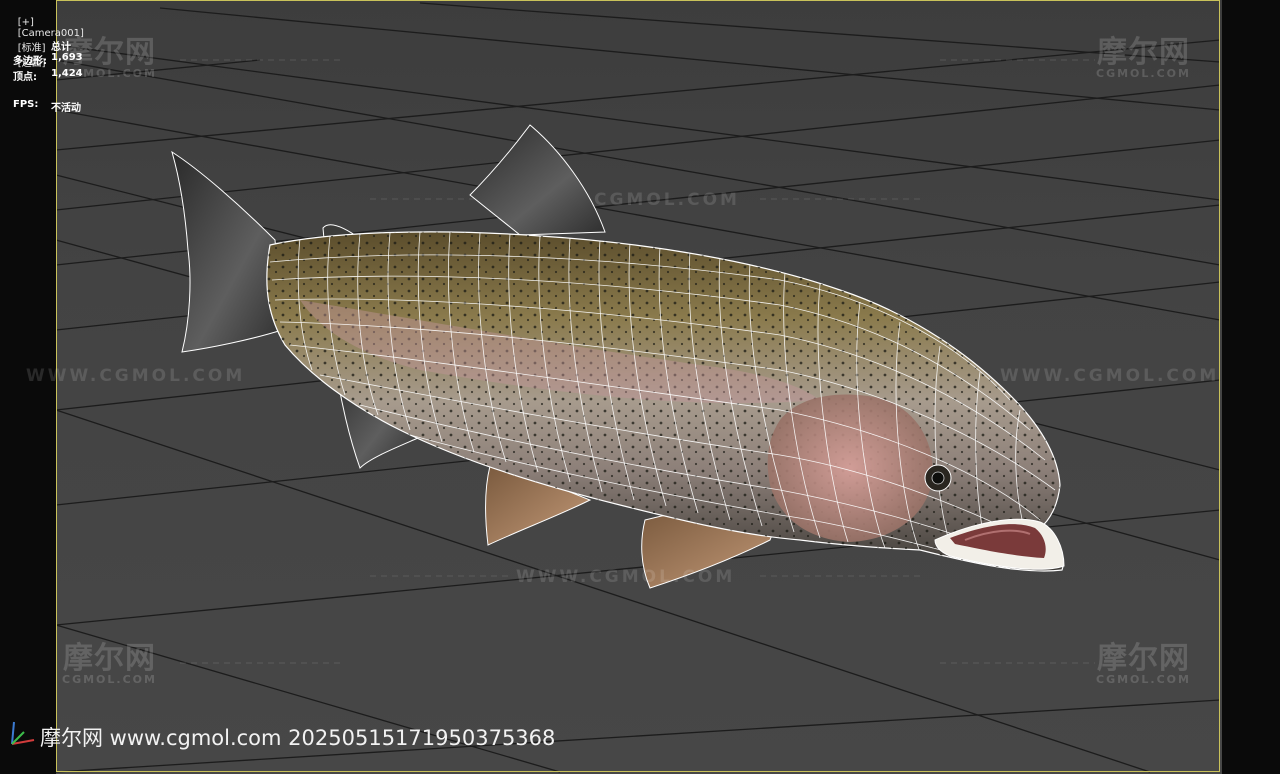 This screenshot has width=1280, height=774. I want to click on watermark-text: CGMOL.COM, so click(667, 200).